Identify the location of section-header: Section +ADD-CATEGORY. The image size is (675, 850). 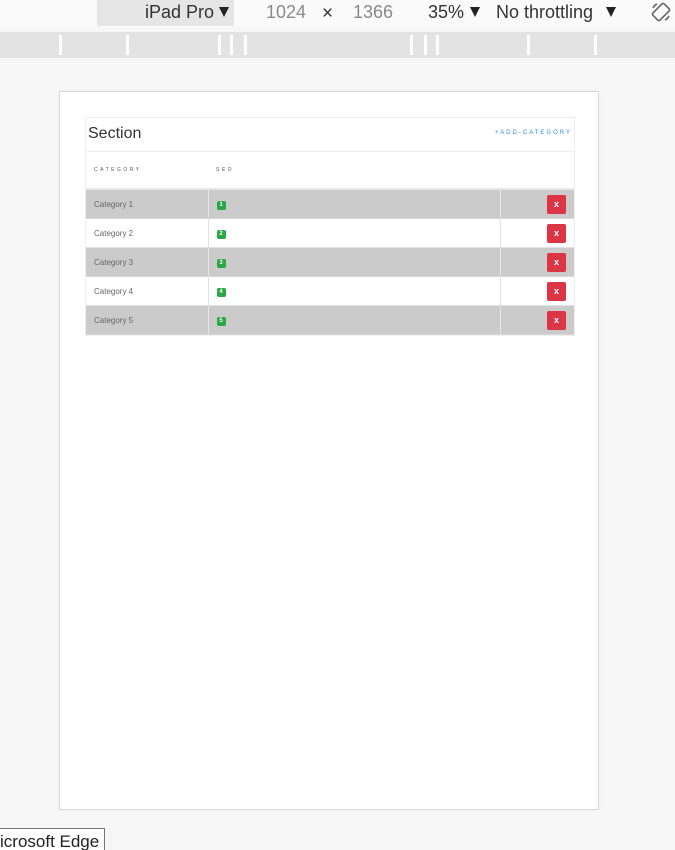
(330, 135).